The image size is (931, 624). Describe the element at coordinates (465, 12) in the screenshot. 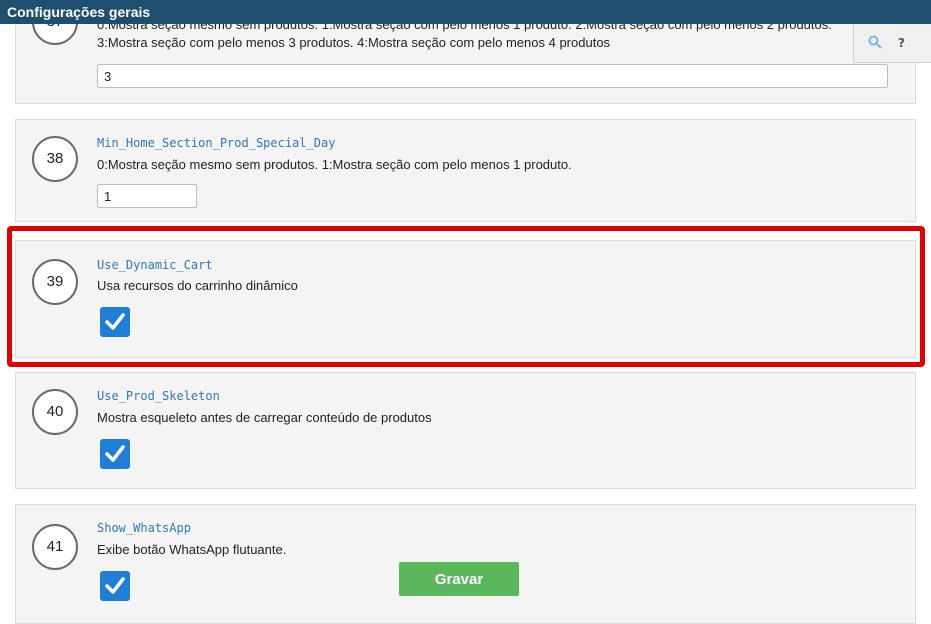

I see `window-titlebar: Configurações gerais` at that location.